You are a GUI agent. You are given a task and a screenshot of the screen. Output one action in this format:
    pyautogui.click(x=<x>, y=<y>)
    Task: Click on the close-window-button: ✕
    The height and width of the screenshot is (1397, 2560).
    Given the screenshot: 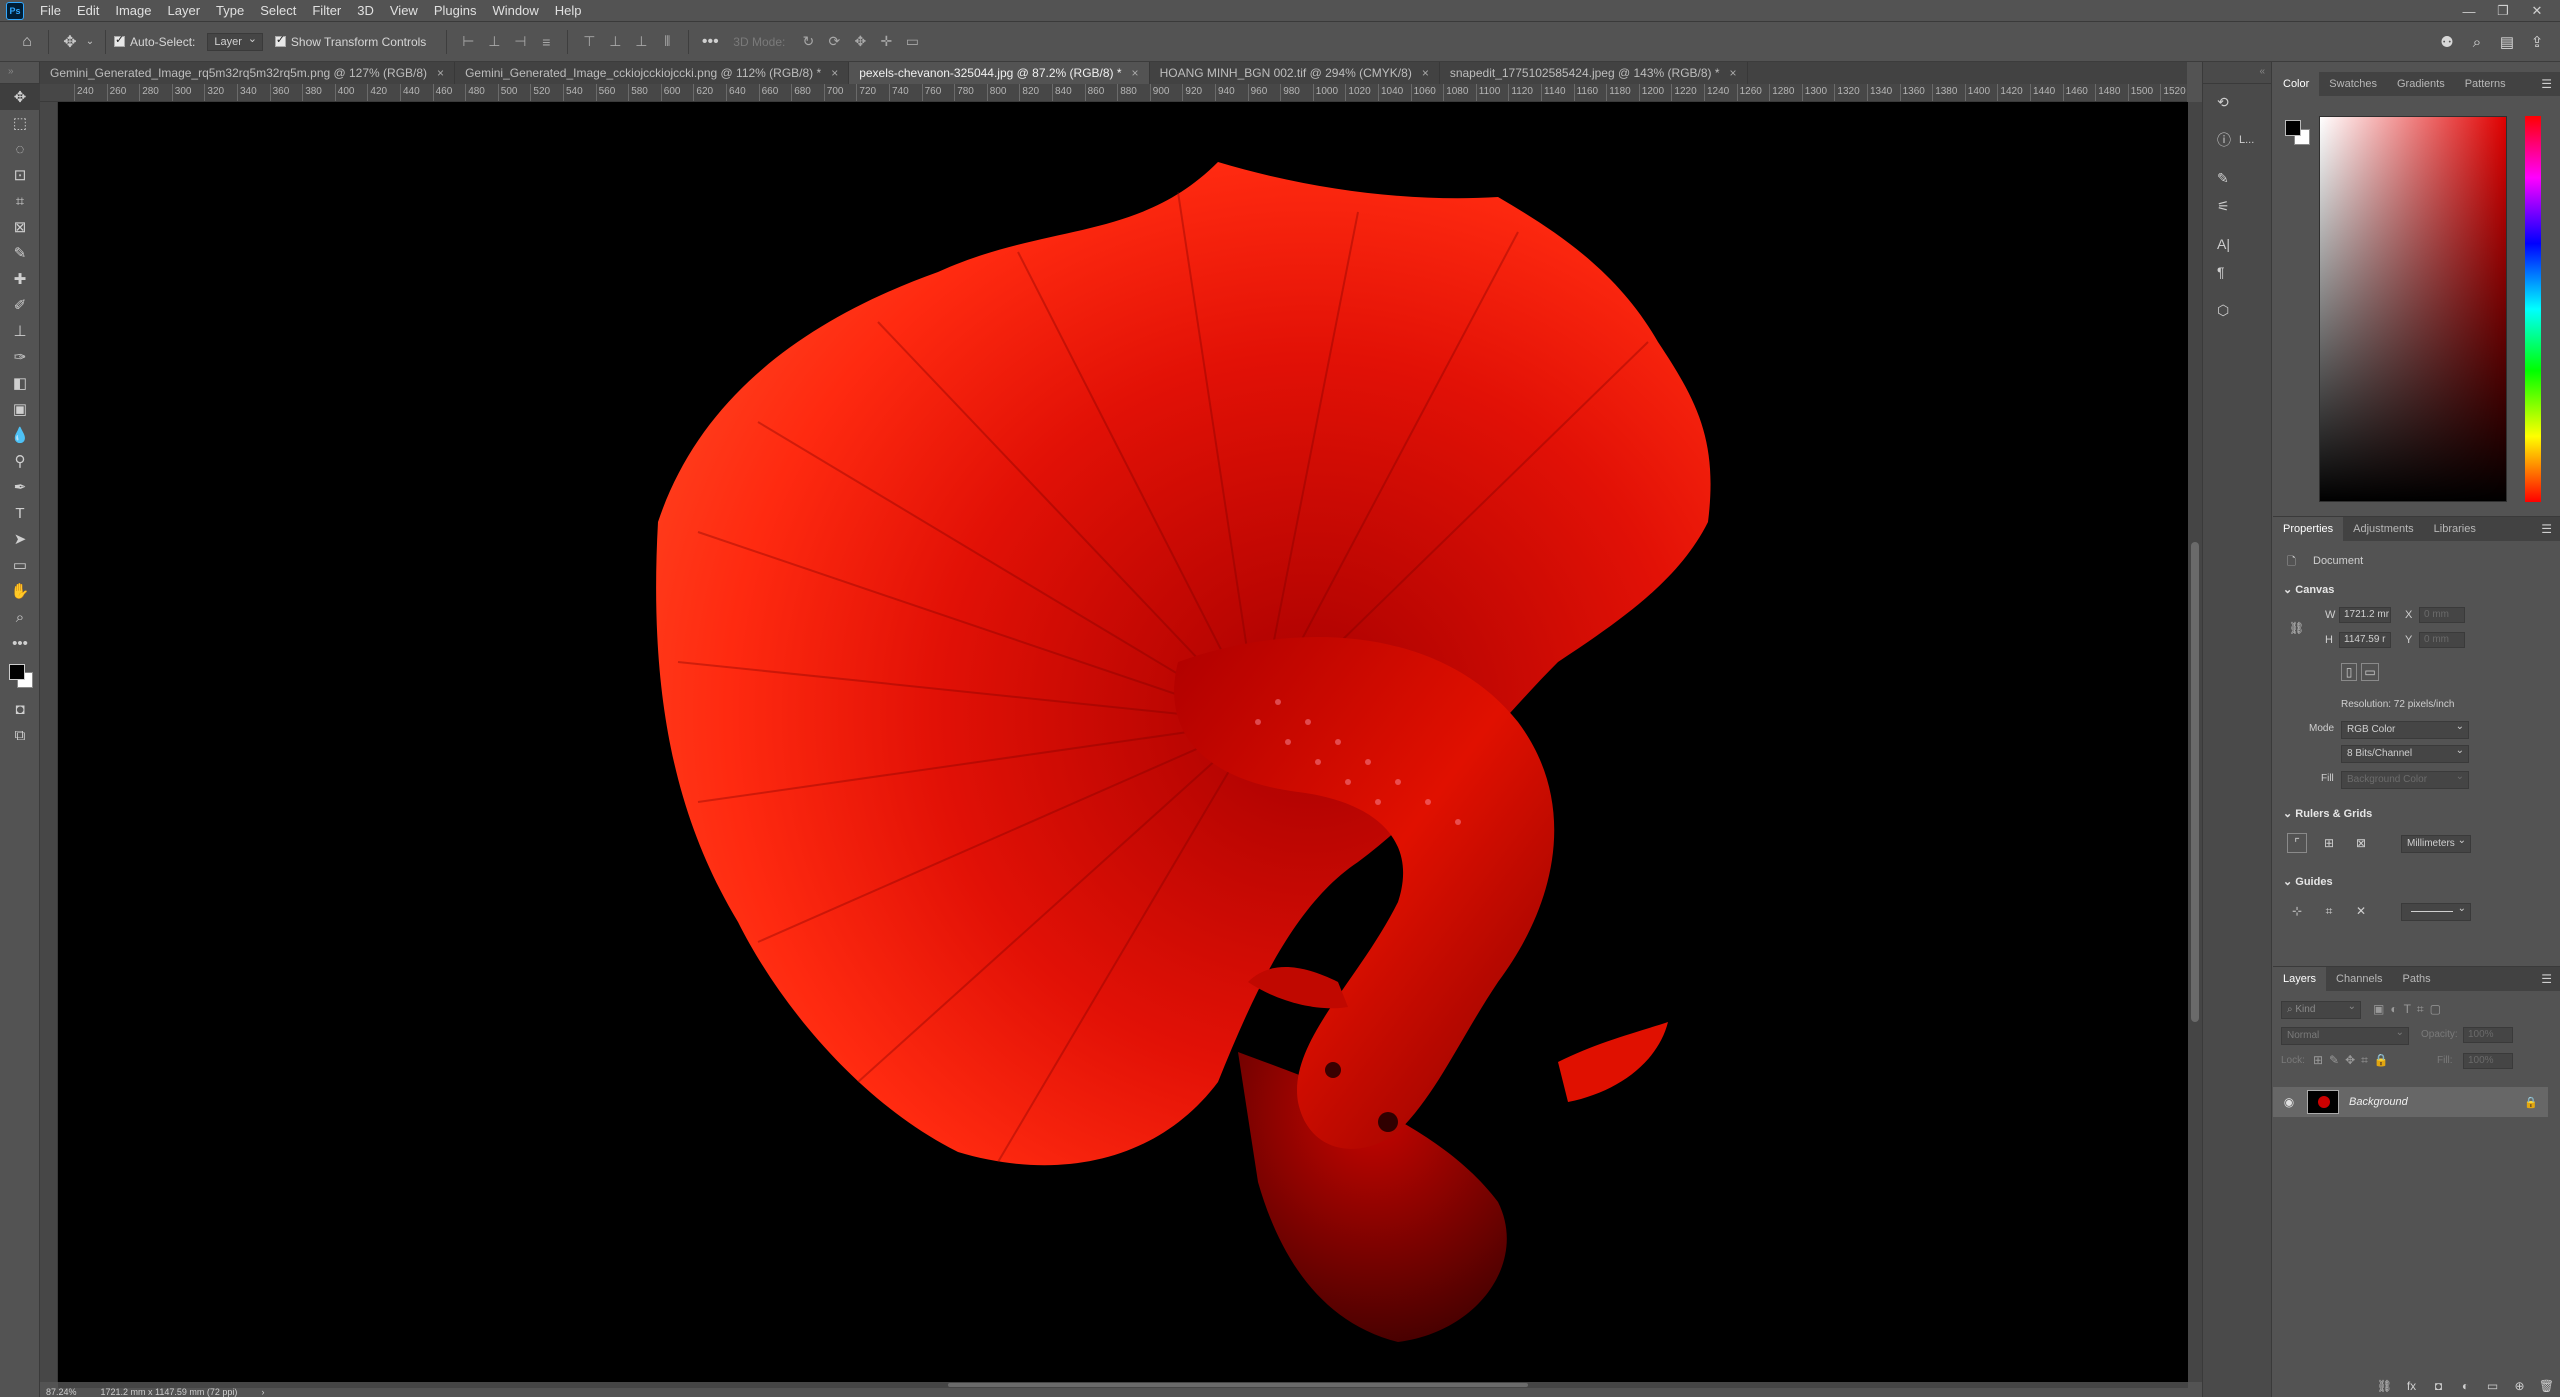 What is the action you would take?
    pyautogui.click(x=2537, y=11)
    